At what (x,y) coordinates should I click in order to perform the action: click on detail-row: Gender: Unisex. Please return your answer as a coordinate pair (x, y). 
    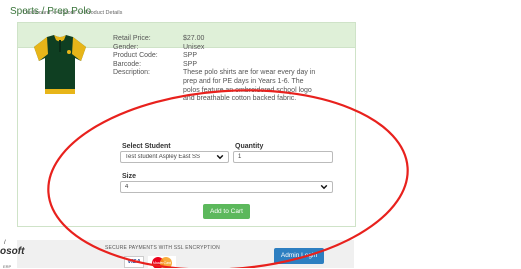
    Looking at the image, I should click on (215, 48).